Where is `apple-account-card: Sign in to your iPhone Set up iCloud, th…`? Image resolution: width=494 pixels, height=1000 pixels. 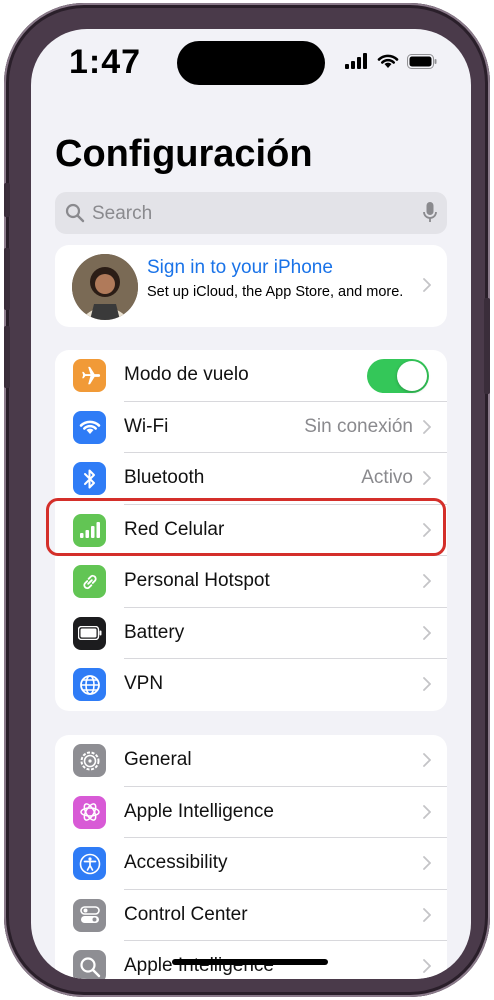 apple-account-card: Sign in to your iPhone Set up iCloud, th… is located at coordinates (251, 286).